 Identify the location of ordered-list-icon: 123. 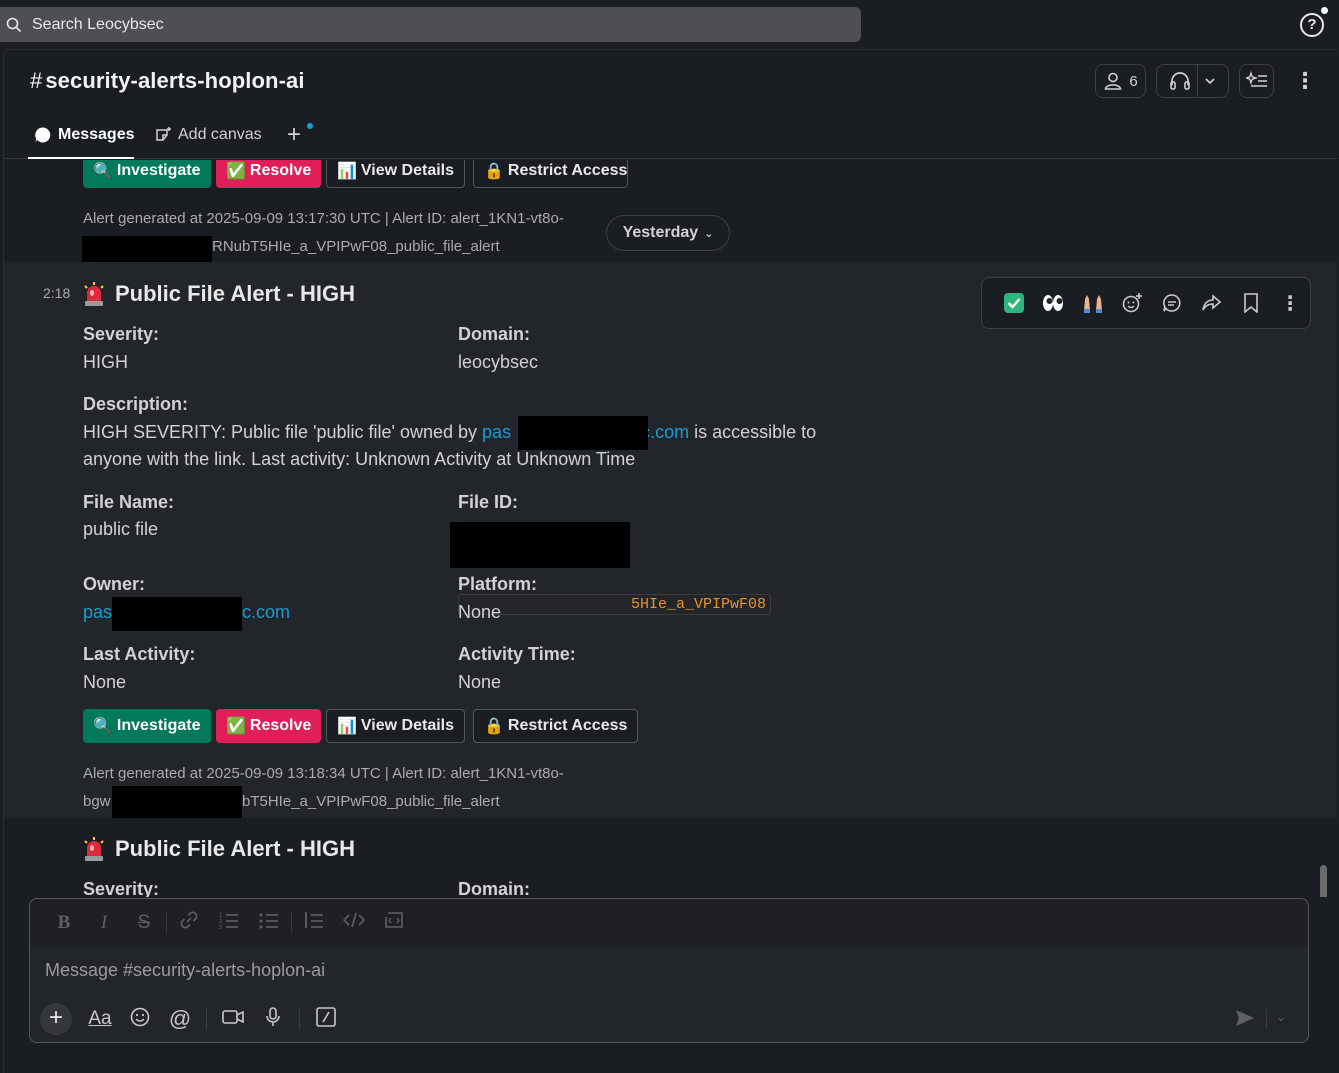
(229, 923).